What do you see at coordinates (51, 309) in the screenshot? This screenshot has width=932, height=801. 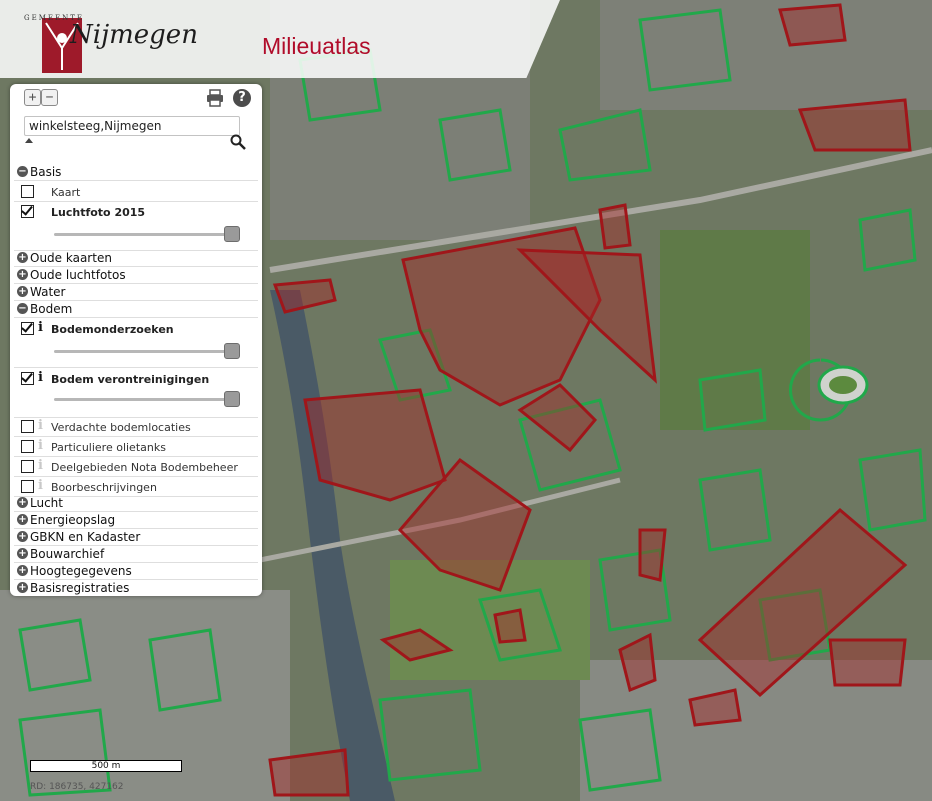 I see `group-label: Bodem` at bounding box center [51, 309].